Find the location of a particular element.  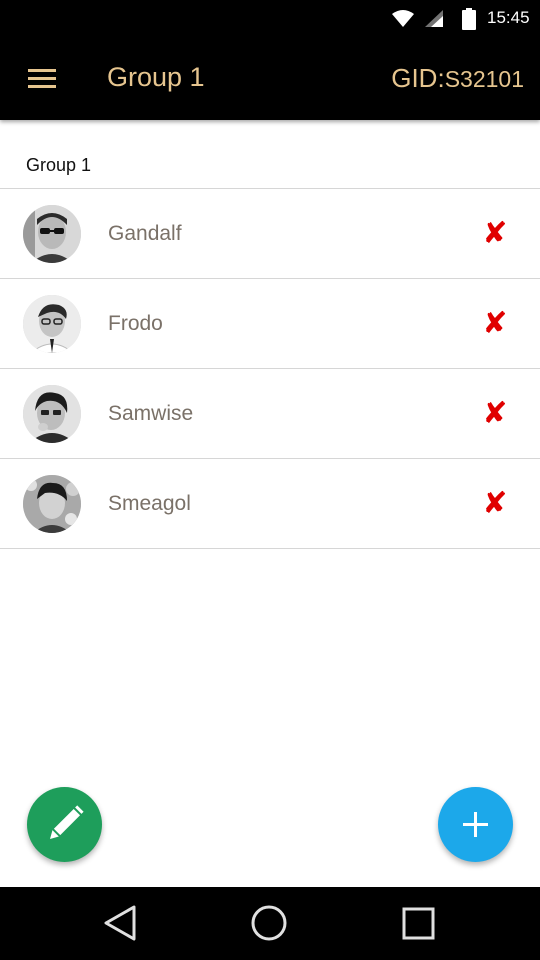

list-item: Smeagol ✘ is located at coordinates (270, 504).